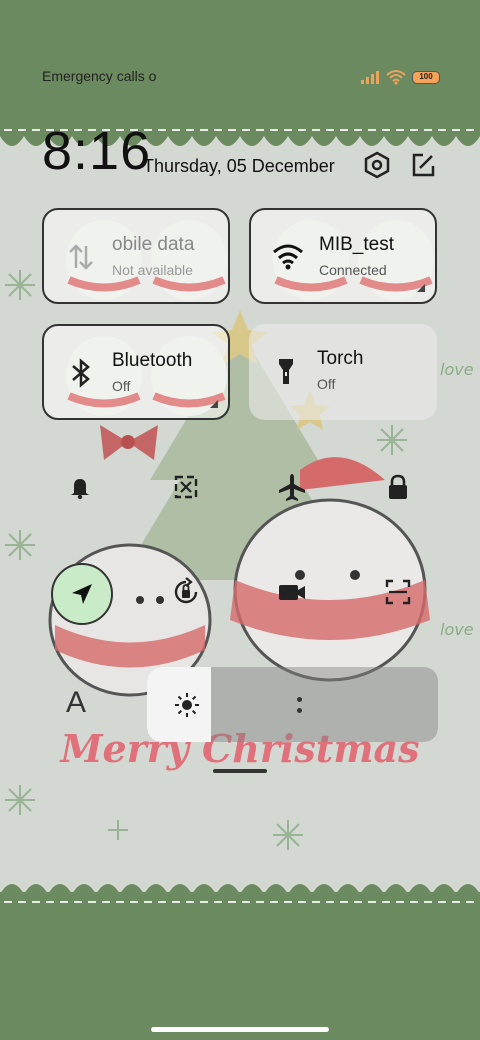  What do you see at coordinates (286, 371) in the screenshot?
I see `torch-icon` at bounding box center [286, 371].